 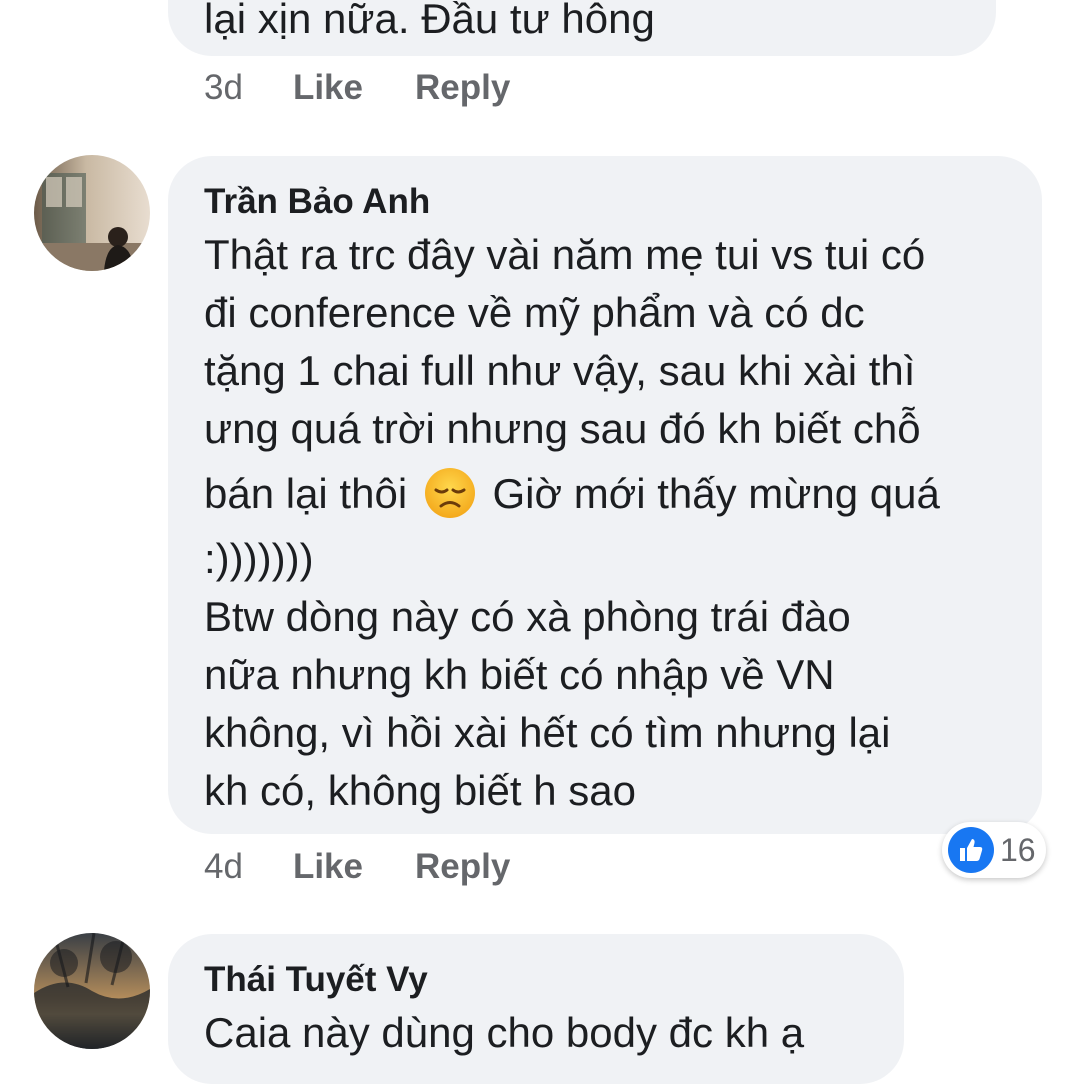 I want to click on comment-bubble: lại xịn nữa. Đầu tư hông, so click(x=582, y=28).